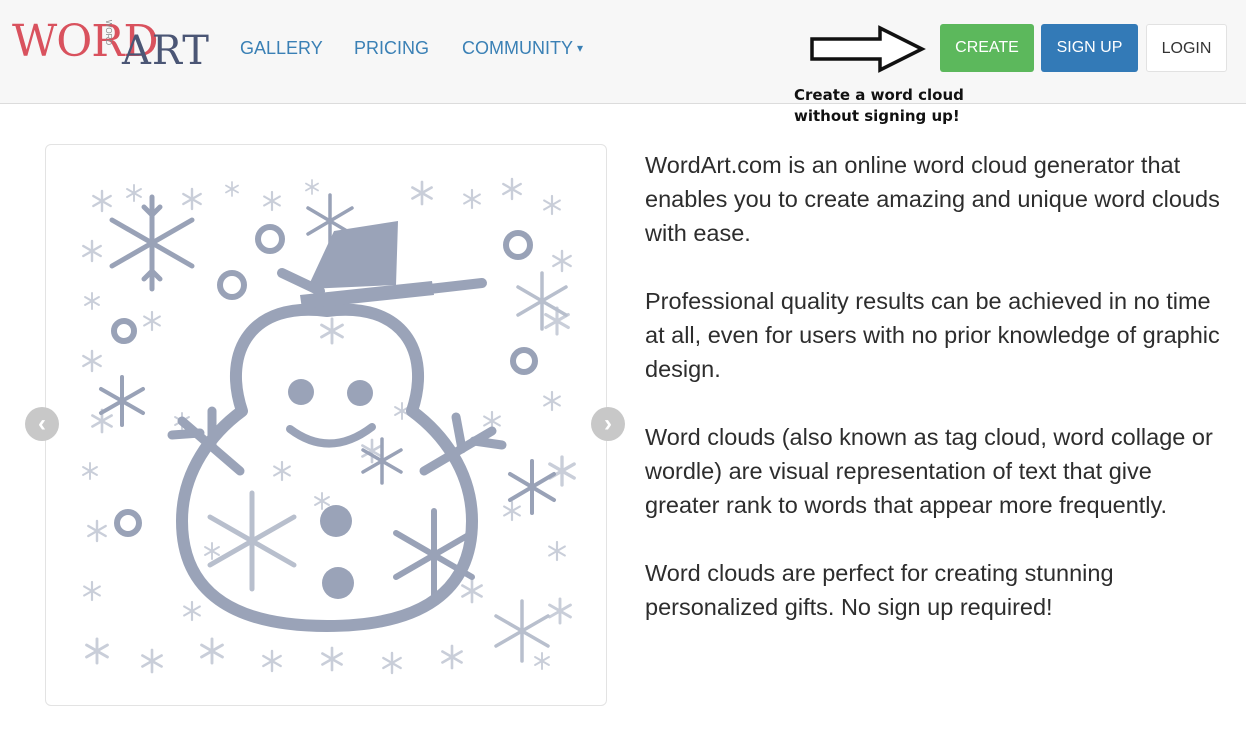 The image size is (1246, 737). I want to click on caret-down-icon: ▾, so click(580, 48).